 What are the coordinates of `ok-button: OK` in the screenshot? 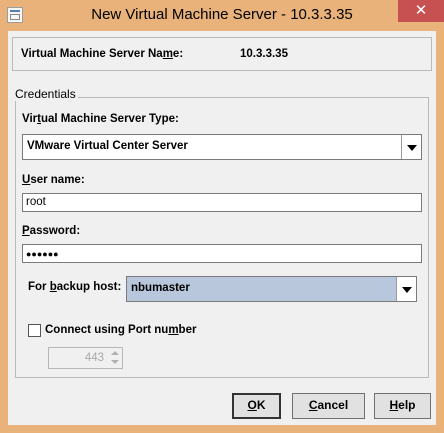 It's located at (256, 406).